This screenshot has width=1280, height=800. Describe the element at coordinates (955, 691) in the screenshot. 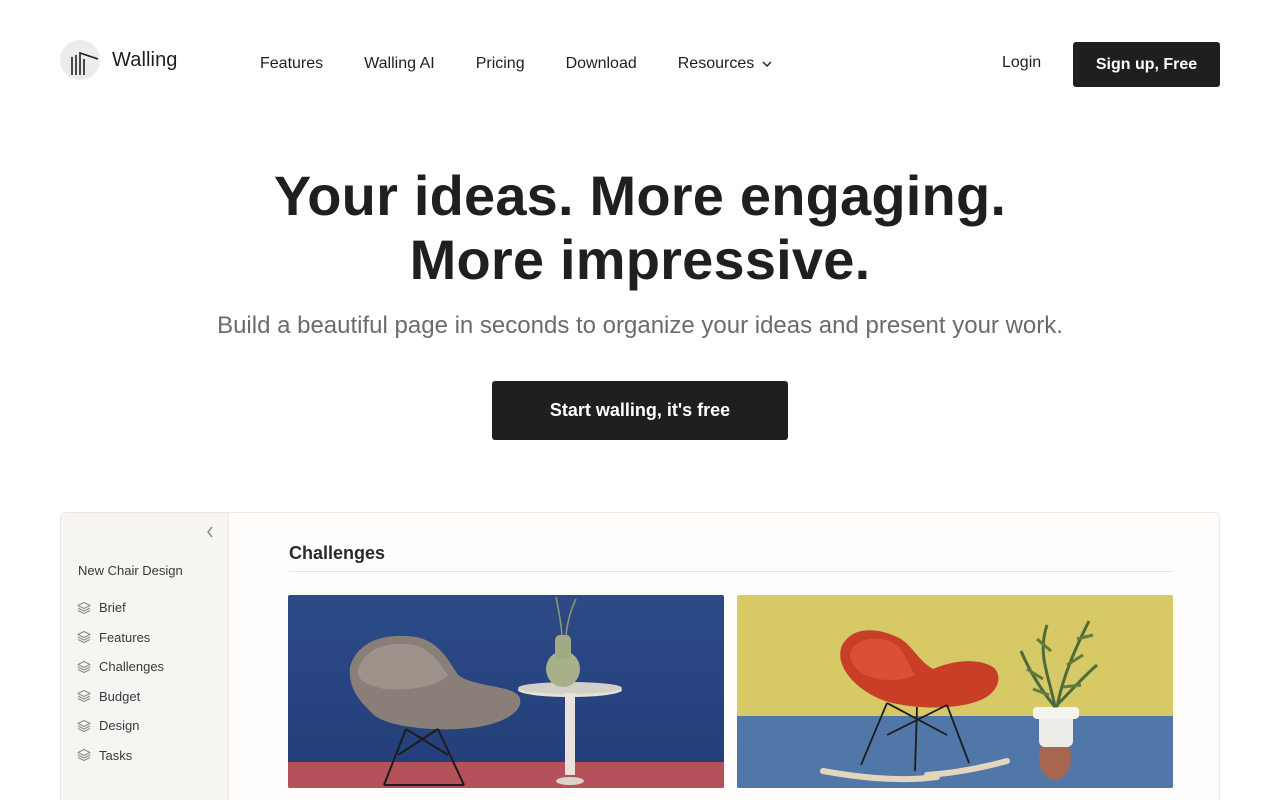

I see `red-rocking-chair-image` at that location.